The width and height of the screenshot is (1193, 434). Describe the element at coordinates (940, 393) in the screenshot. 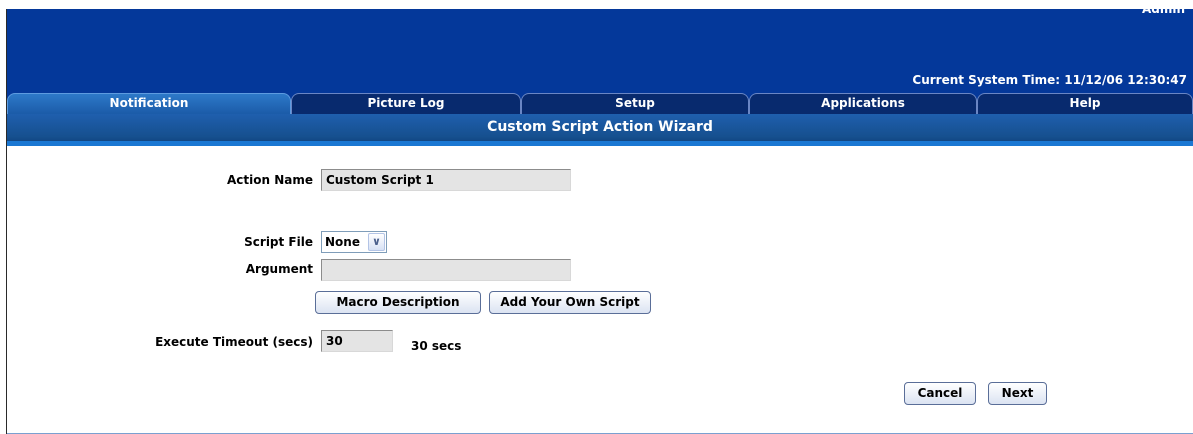

I see `cancel-button: Cancel` at that location.